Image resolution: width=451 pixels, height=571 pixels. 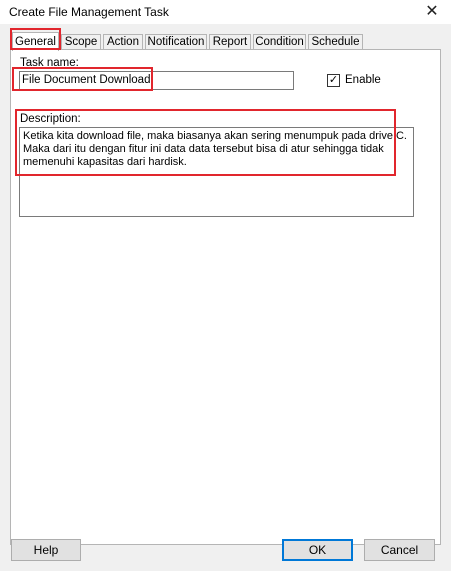 I want to click on tab-action: Action, so click(x=123, y=41).